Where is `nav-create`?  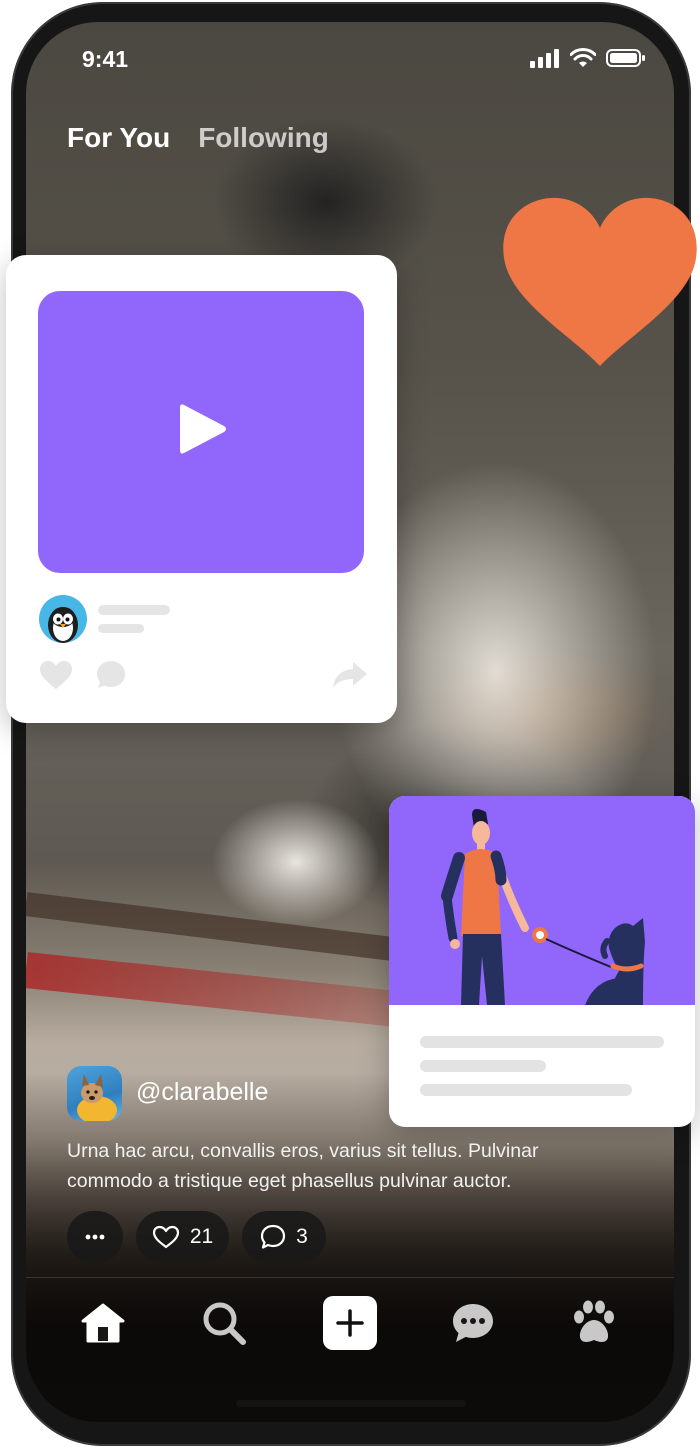
nav-create is located at coordinates (350, 1323).